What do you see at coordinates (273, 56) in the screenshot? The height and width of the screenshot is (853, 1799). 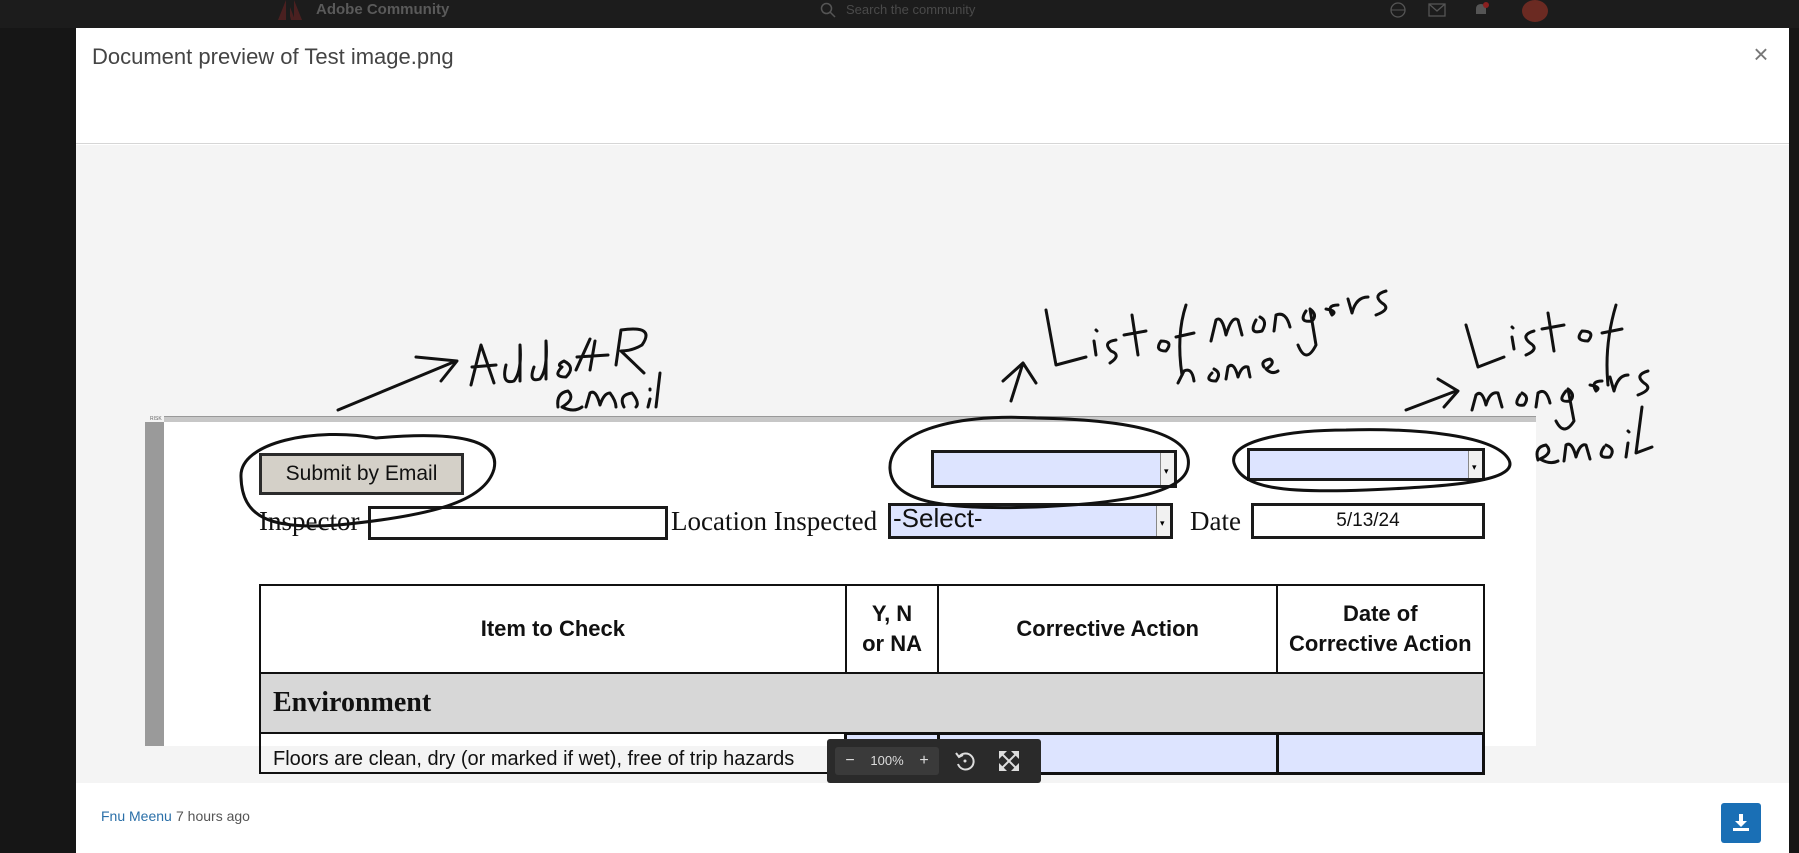 I see `modal-title: Document preview of Test image.png` at bounding box center [273, 56].